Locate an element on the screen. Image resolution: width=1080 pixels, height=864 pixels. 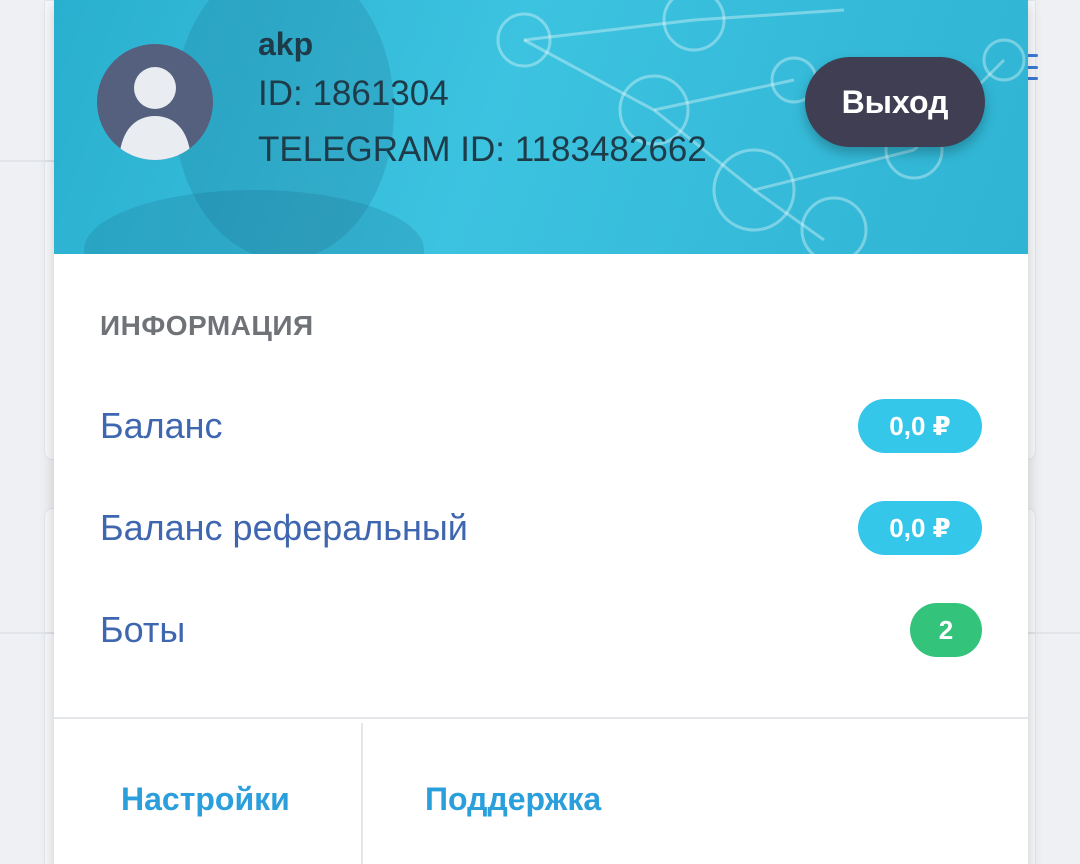
info-row-balance: Баланс 0,0 ₽ is located at coordinates (541, 426).